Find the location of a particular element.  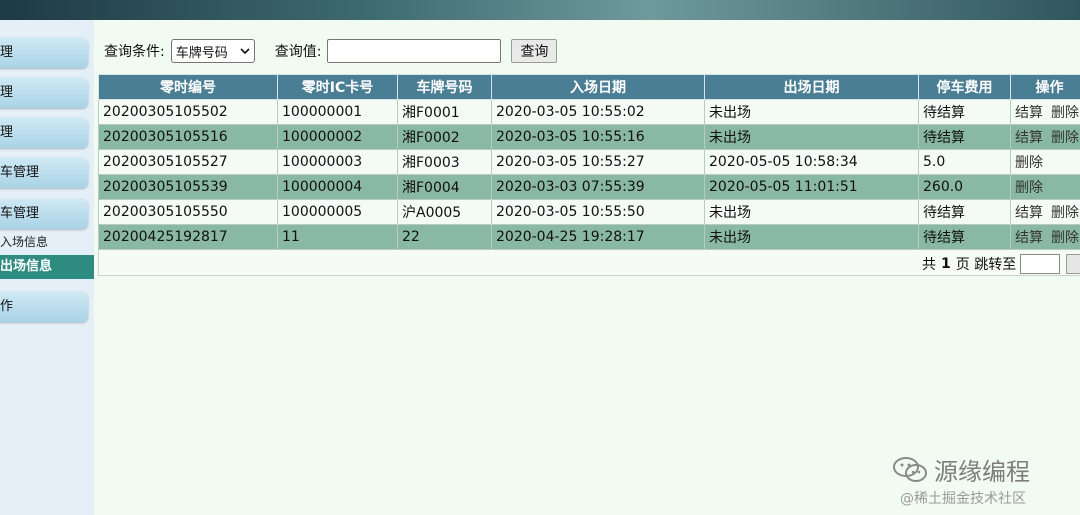

cell-ic-card: 11 is located at coordinates (337, 237).